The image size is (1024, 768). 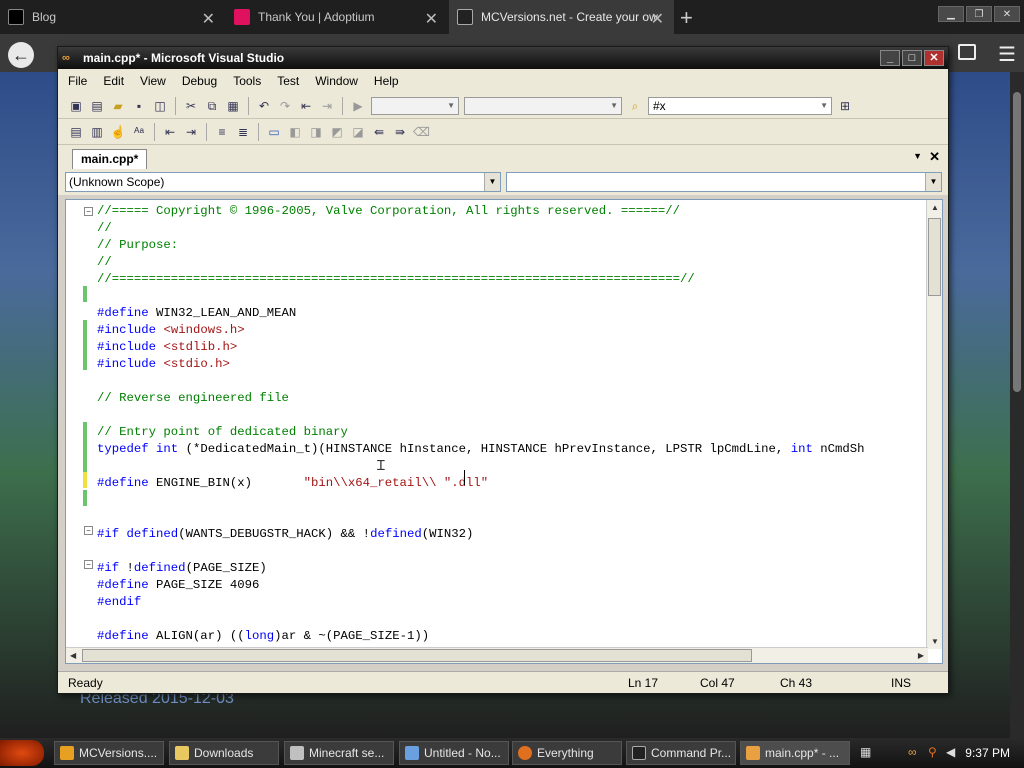 I want to click on cut-icon: ✂, so click(x=191, y=106).